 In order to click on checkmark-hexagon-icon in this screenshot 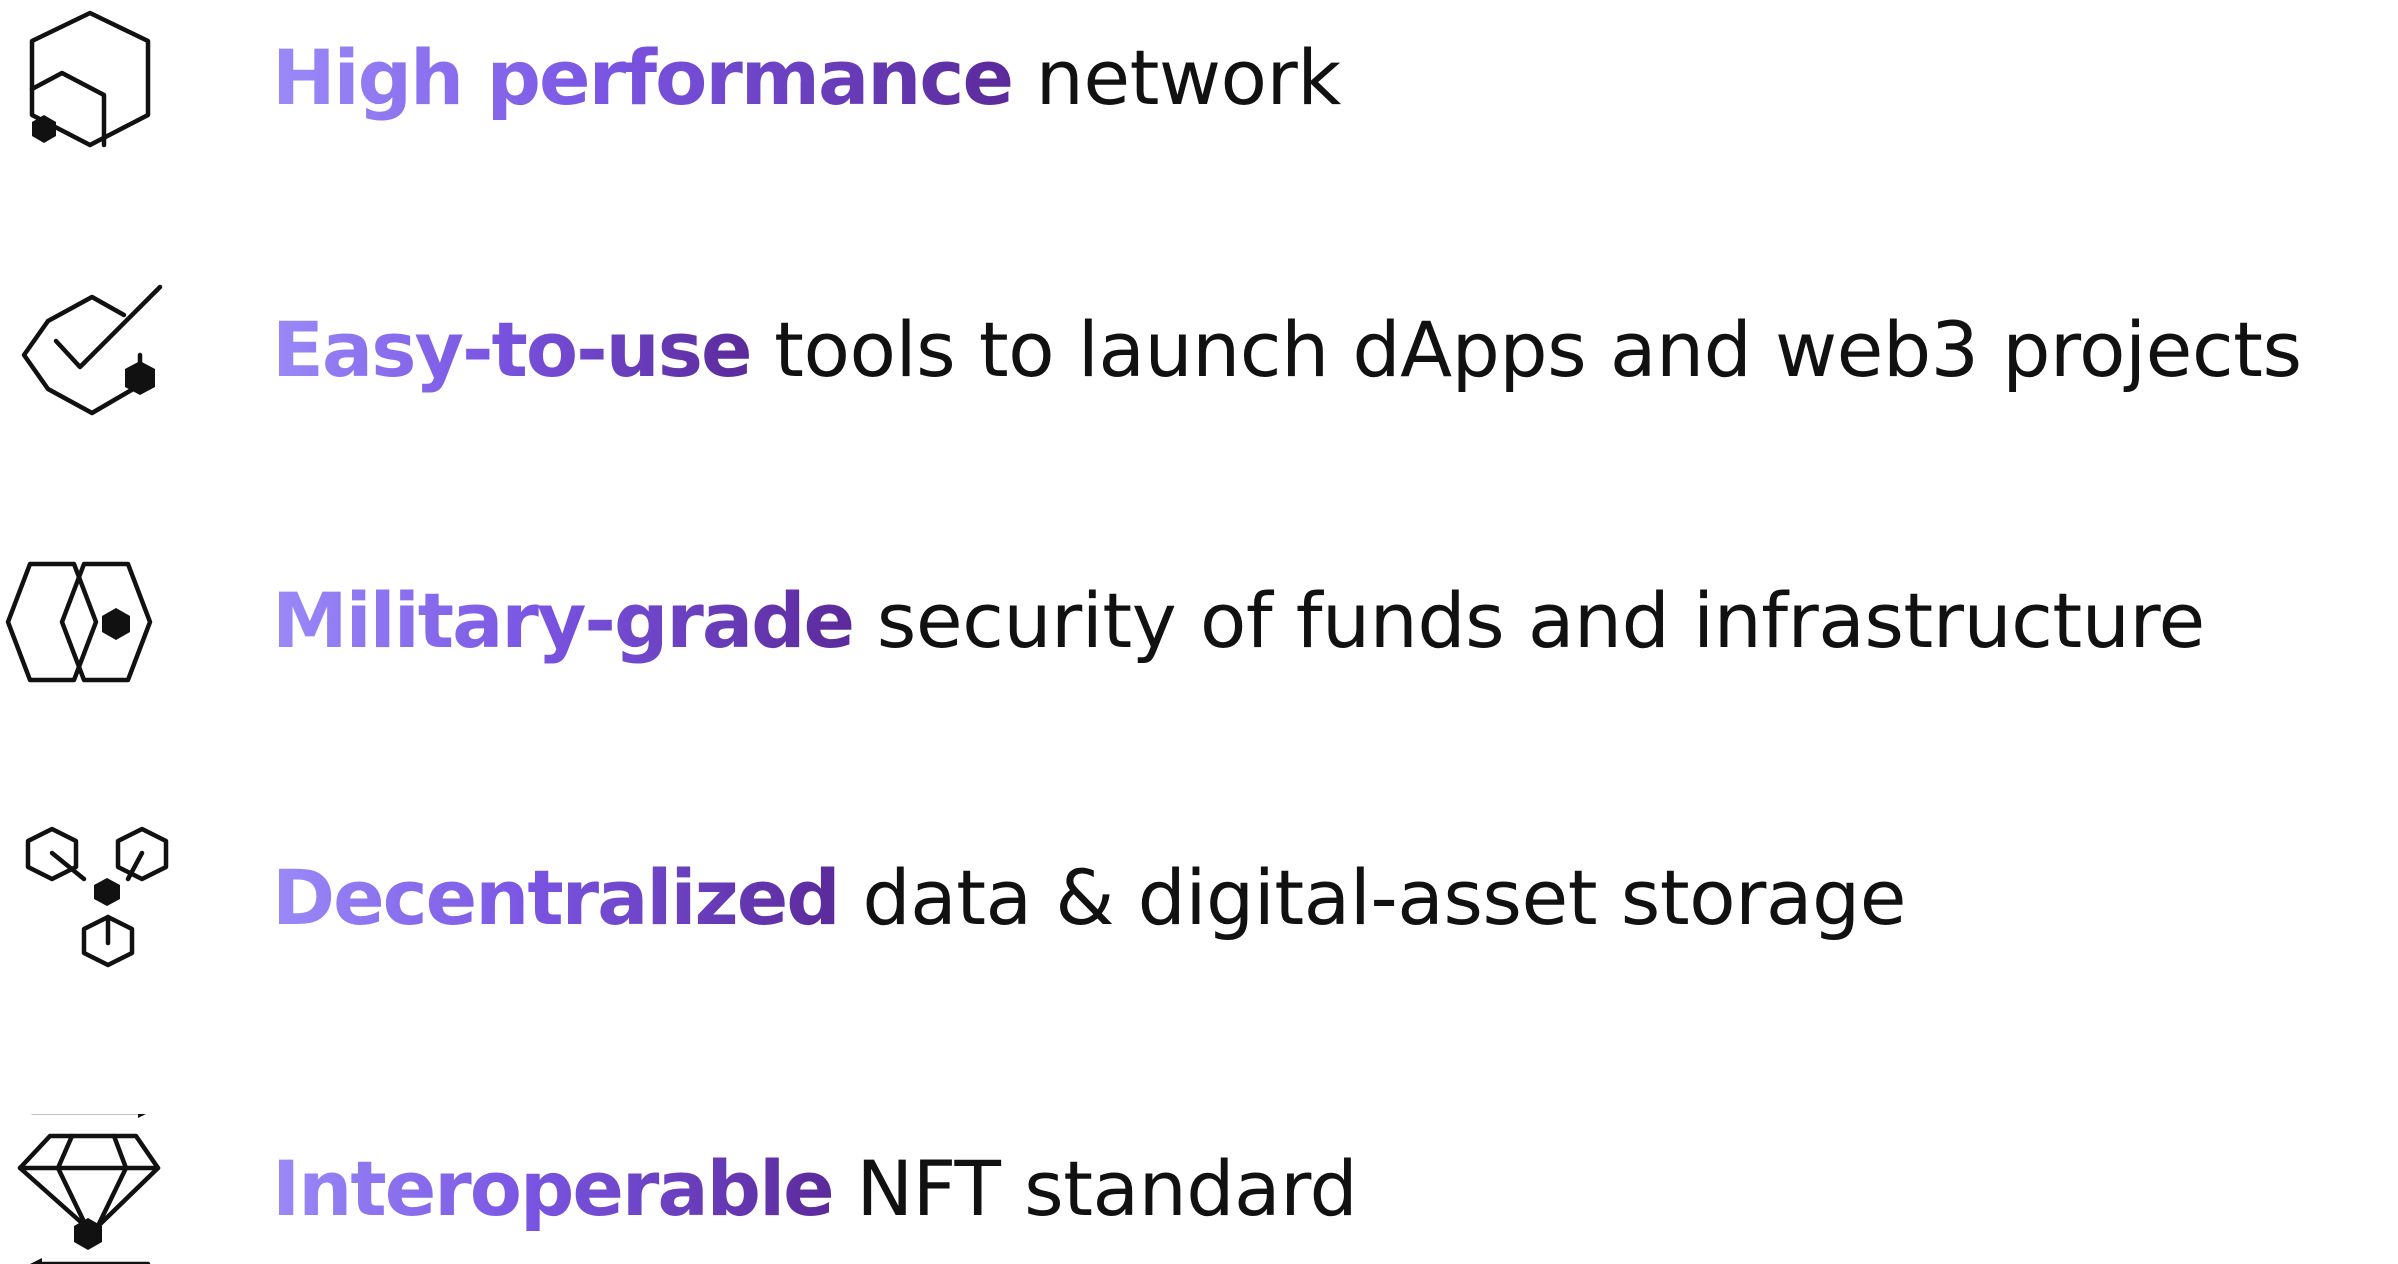, I will do `click(90, 350)`.